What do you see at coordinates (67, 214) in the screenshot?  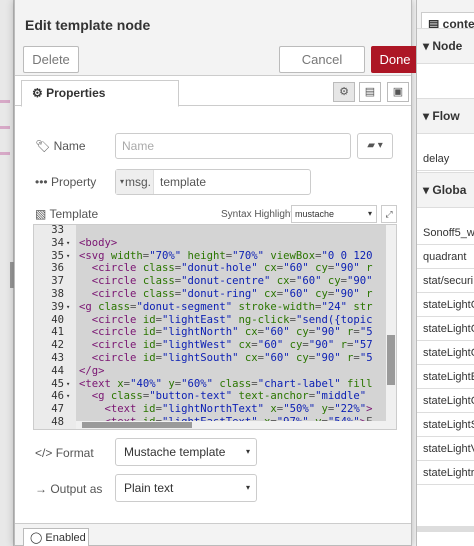 I see `template-label: ▧ Template` at bounding box center [67, 214].